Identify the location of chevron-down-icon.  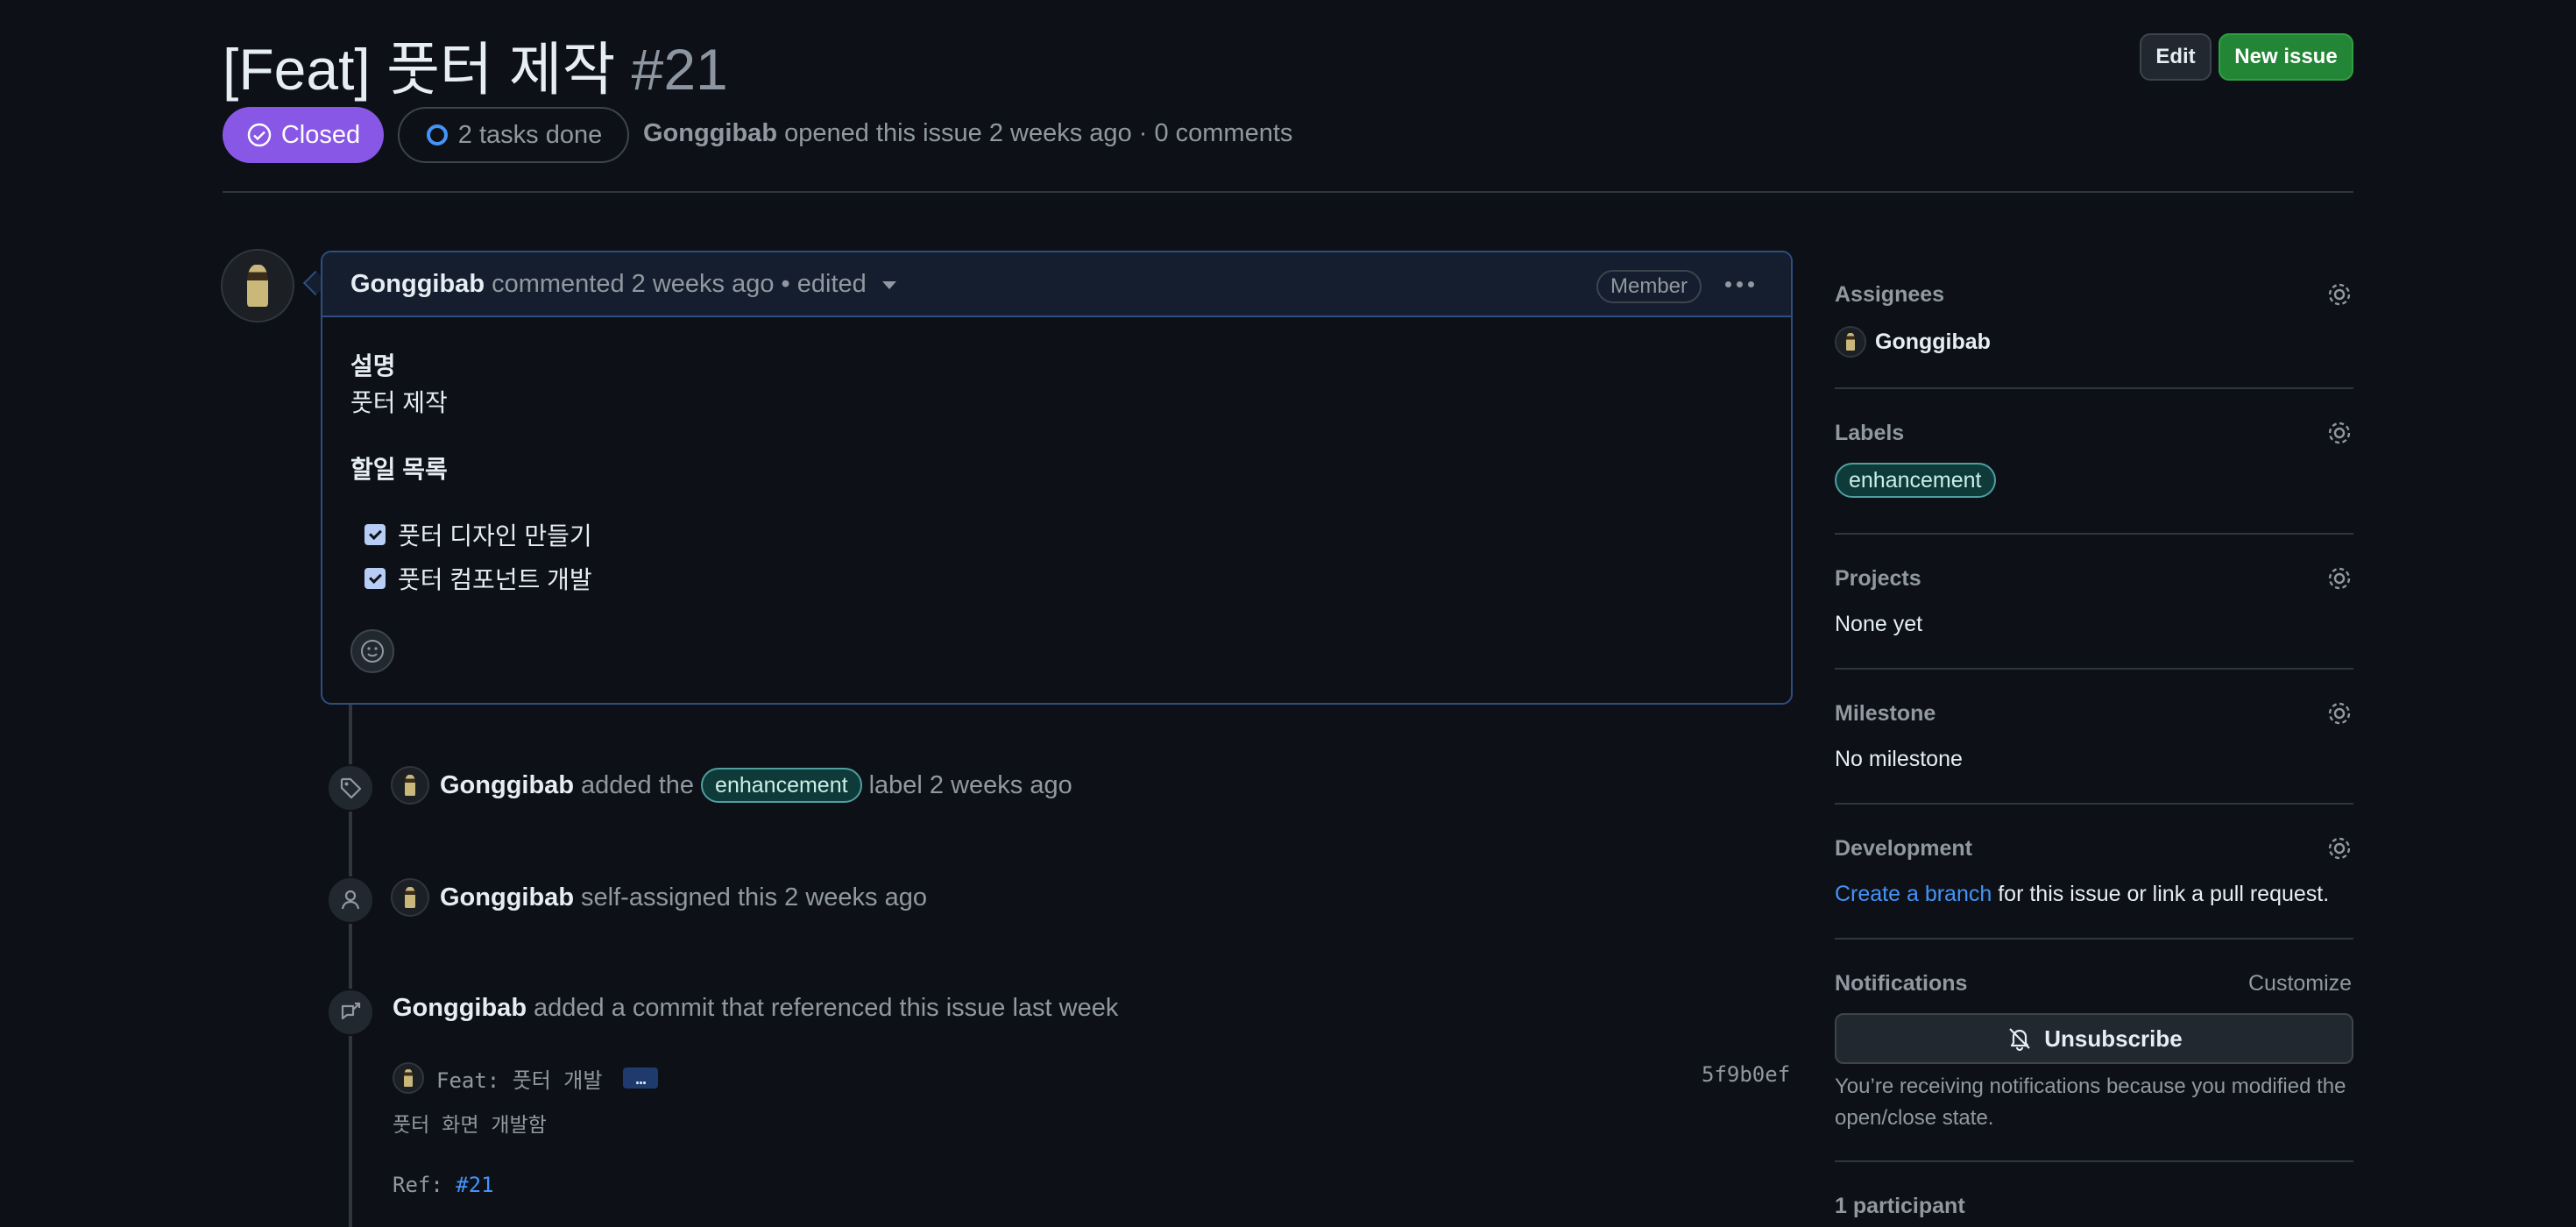
(888, 284).